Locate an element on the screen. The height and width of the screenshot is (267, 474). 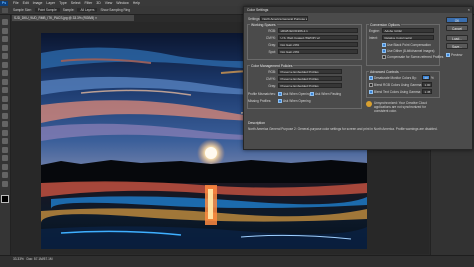
zoom-readout: 33.33% Doc: 57.1M/57.1M is located at coordinates (33, 259).